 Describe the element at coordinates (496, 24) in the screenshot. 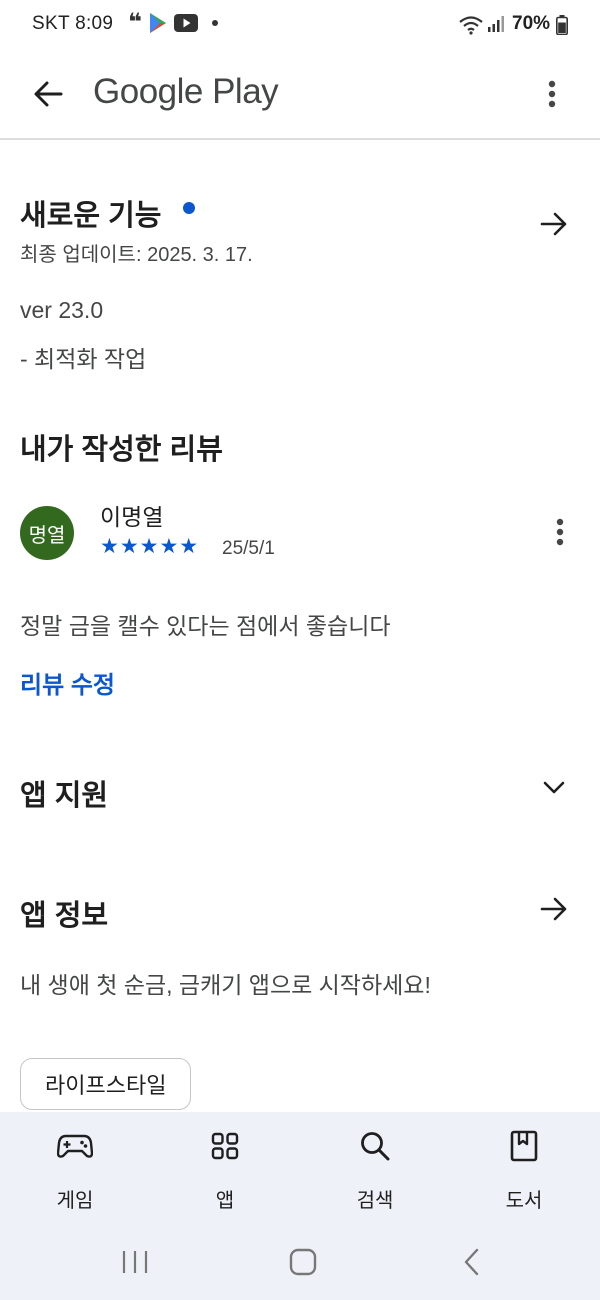

I see `signal-icon` at that location.